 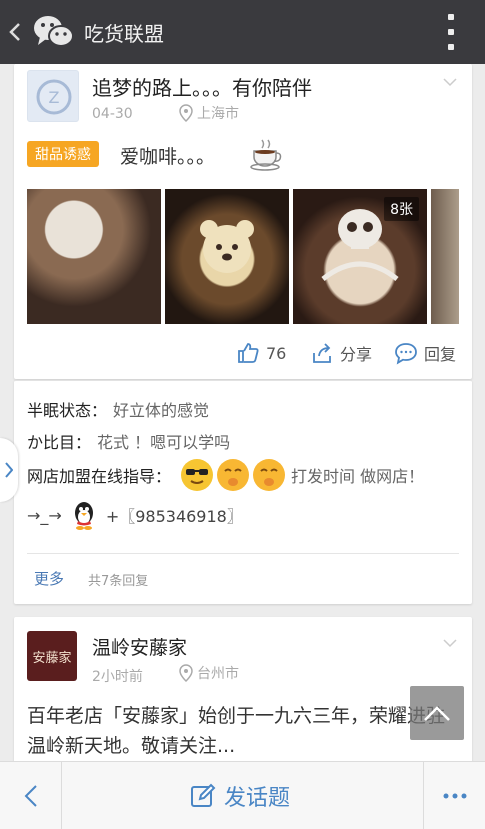 I want to click on post-author: 温岭安藤家, so click(x=139, y=646).